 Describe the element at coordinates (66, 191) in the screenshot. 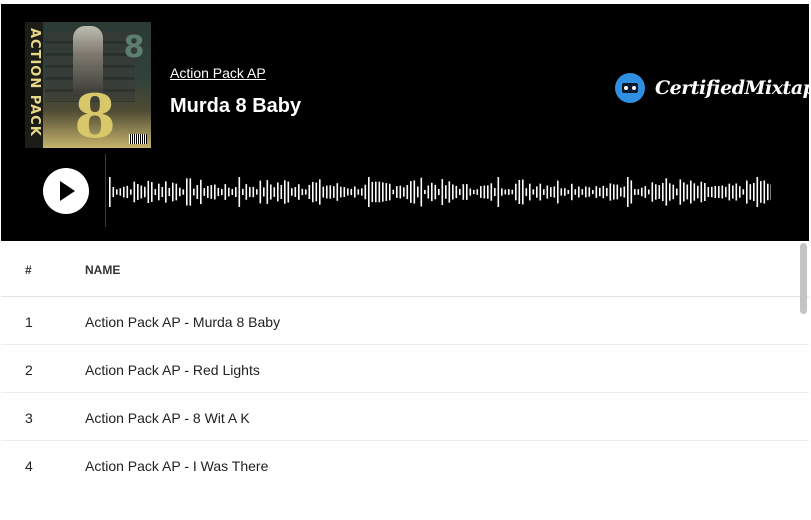

I see `play-button` at that location.